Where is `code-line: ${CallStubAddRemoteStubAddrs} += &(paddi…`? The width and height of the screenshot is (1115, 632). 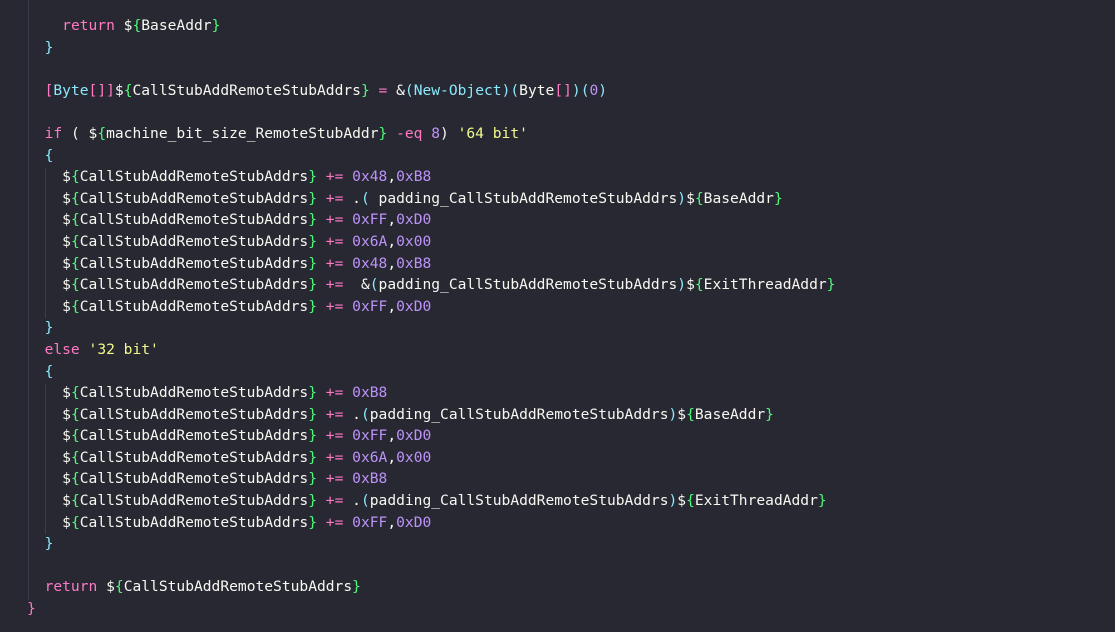
code-line: ${CallStubAddRemoteStubAddrs} += &(paddi… is located at coordinates (431, 285).